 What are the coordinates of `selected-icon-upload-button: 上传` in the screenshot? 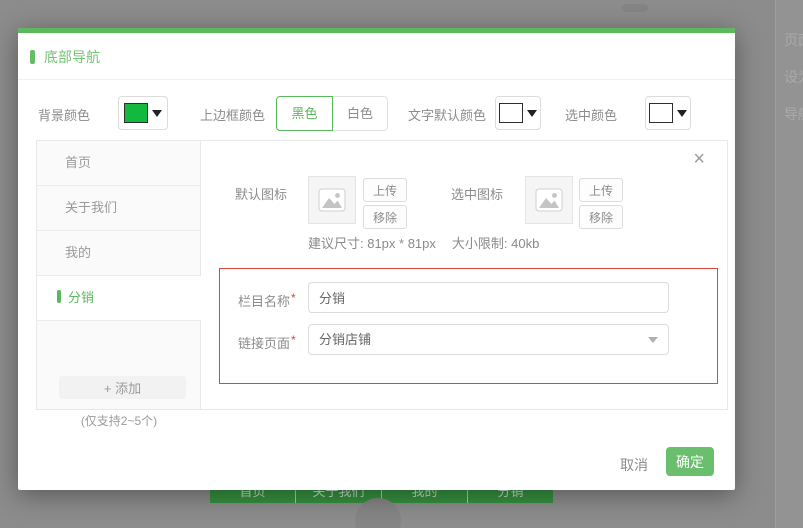 It's located at (601, 190).